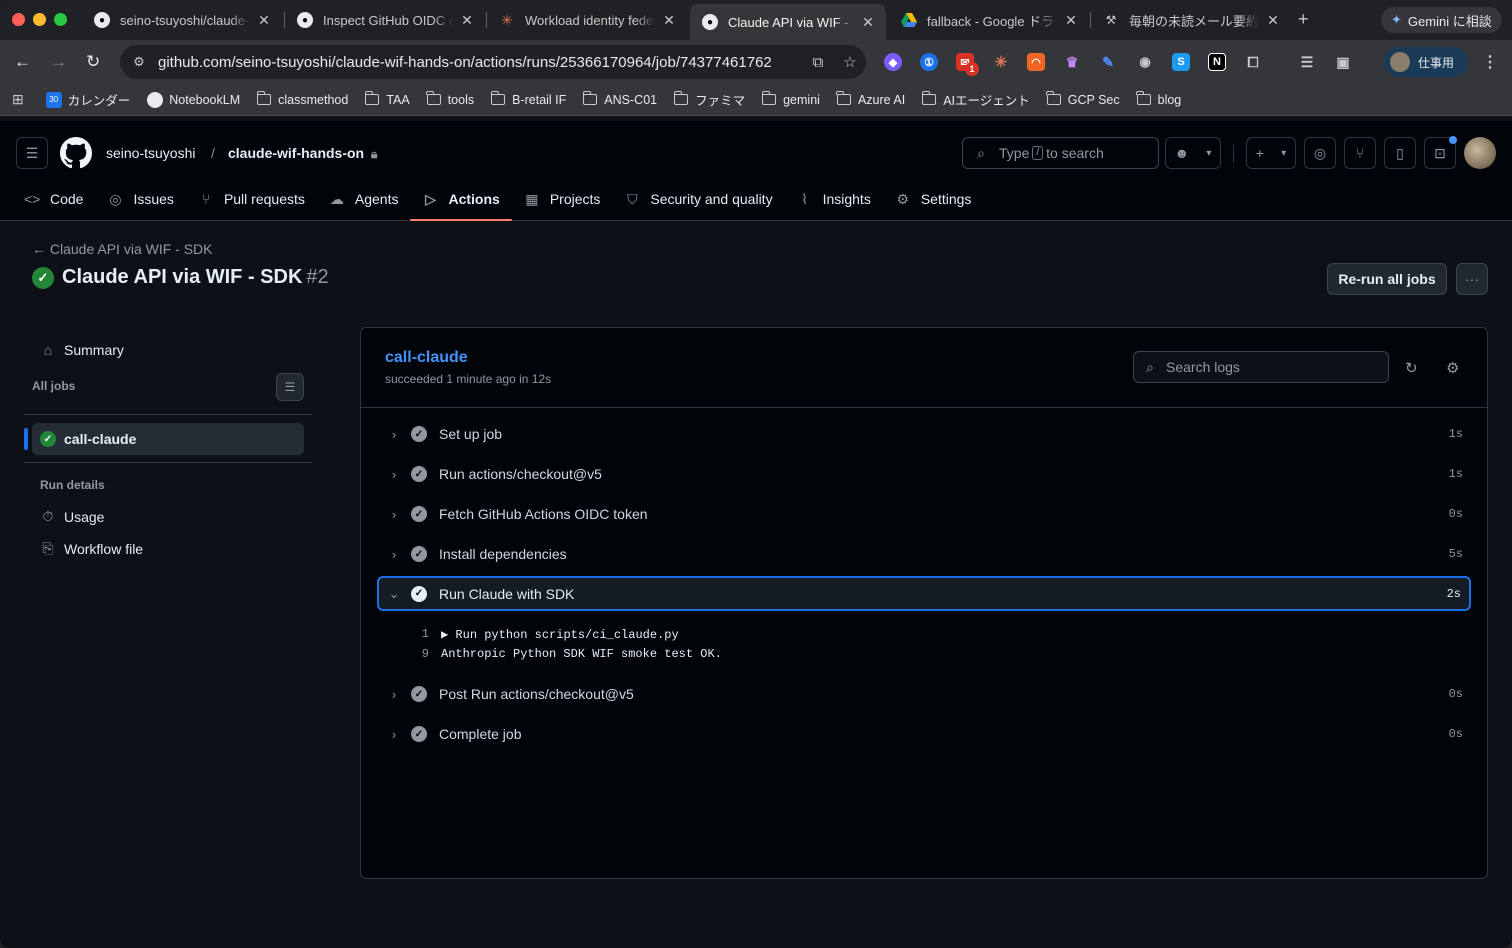 The height and width of the screenshot is (948, 1512). I want to click on reload-icon: ↻, so click(93, 62).